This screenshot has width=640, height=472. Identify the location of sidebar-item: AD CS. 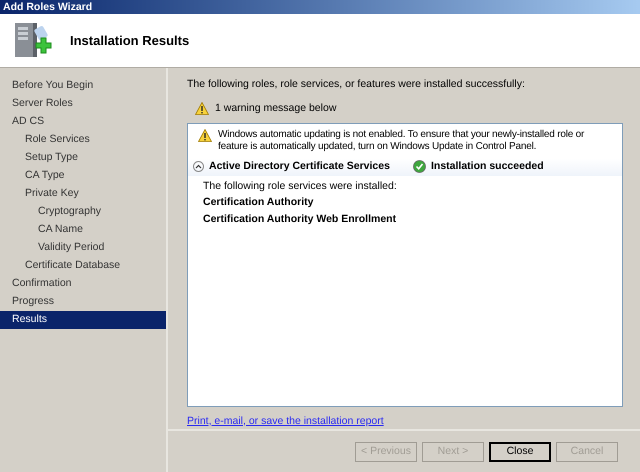
(83, 122).